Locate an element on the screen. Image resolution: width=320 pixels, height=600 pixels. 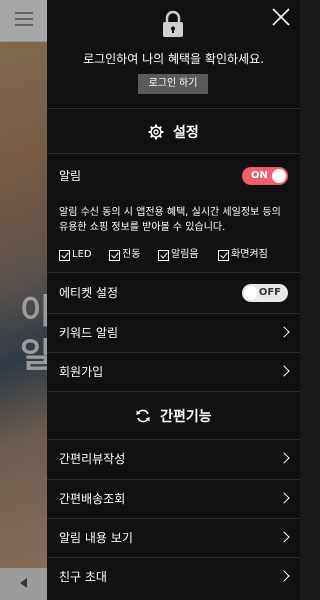
quick-item-label: 친구 초대 is located at coordinates (83, 577).